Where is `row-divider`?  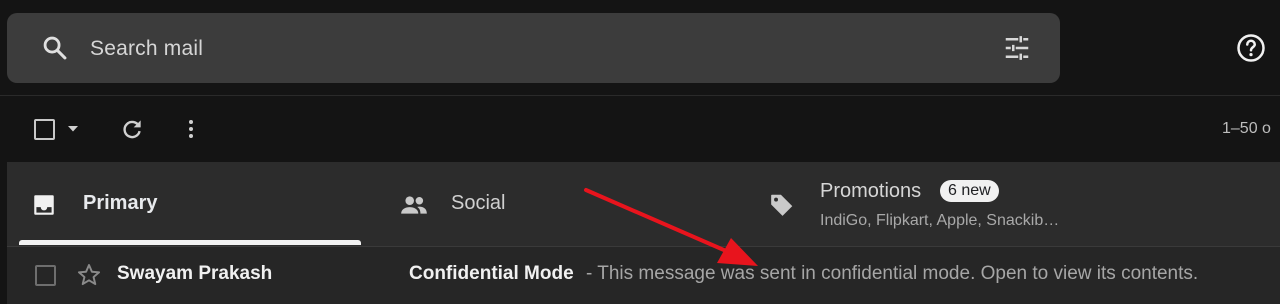
row-divider is located at coordinates (643, 246).